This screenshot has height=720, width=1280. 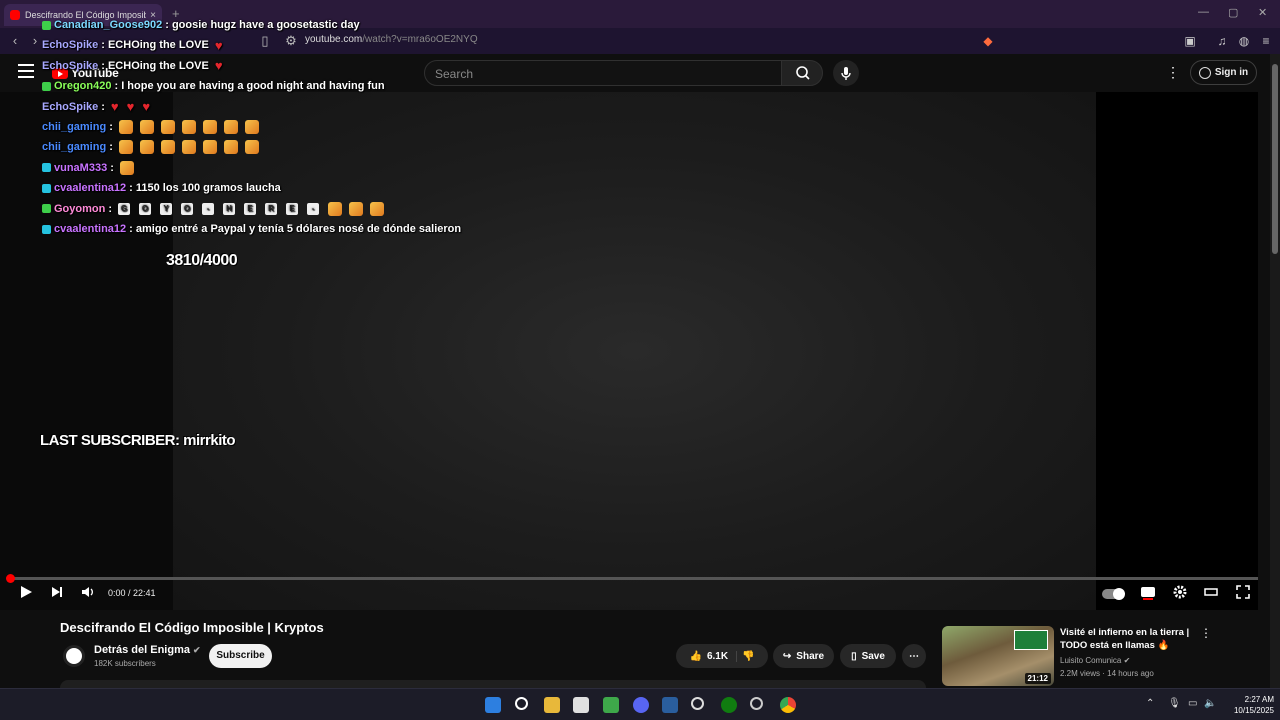 I want to click on speaker-icon: 🔈, so click(x=1210, y=703).